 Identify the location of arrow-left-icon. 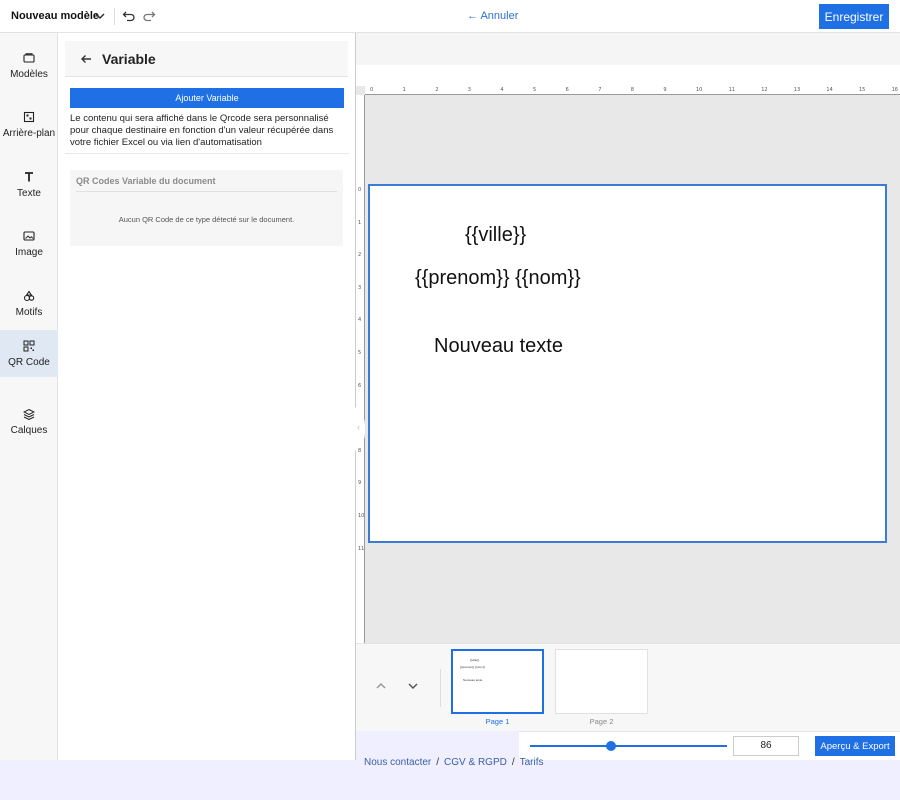
(86, 59).